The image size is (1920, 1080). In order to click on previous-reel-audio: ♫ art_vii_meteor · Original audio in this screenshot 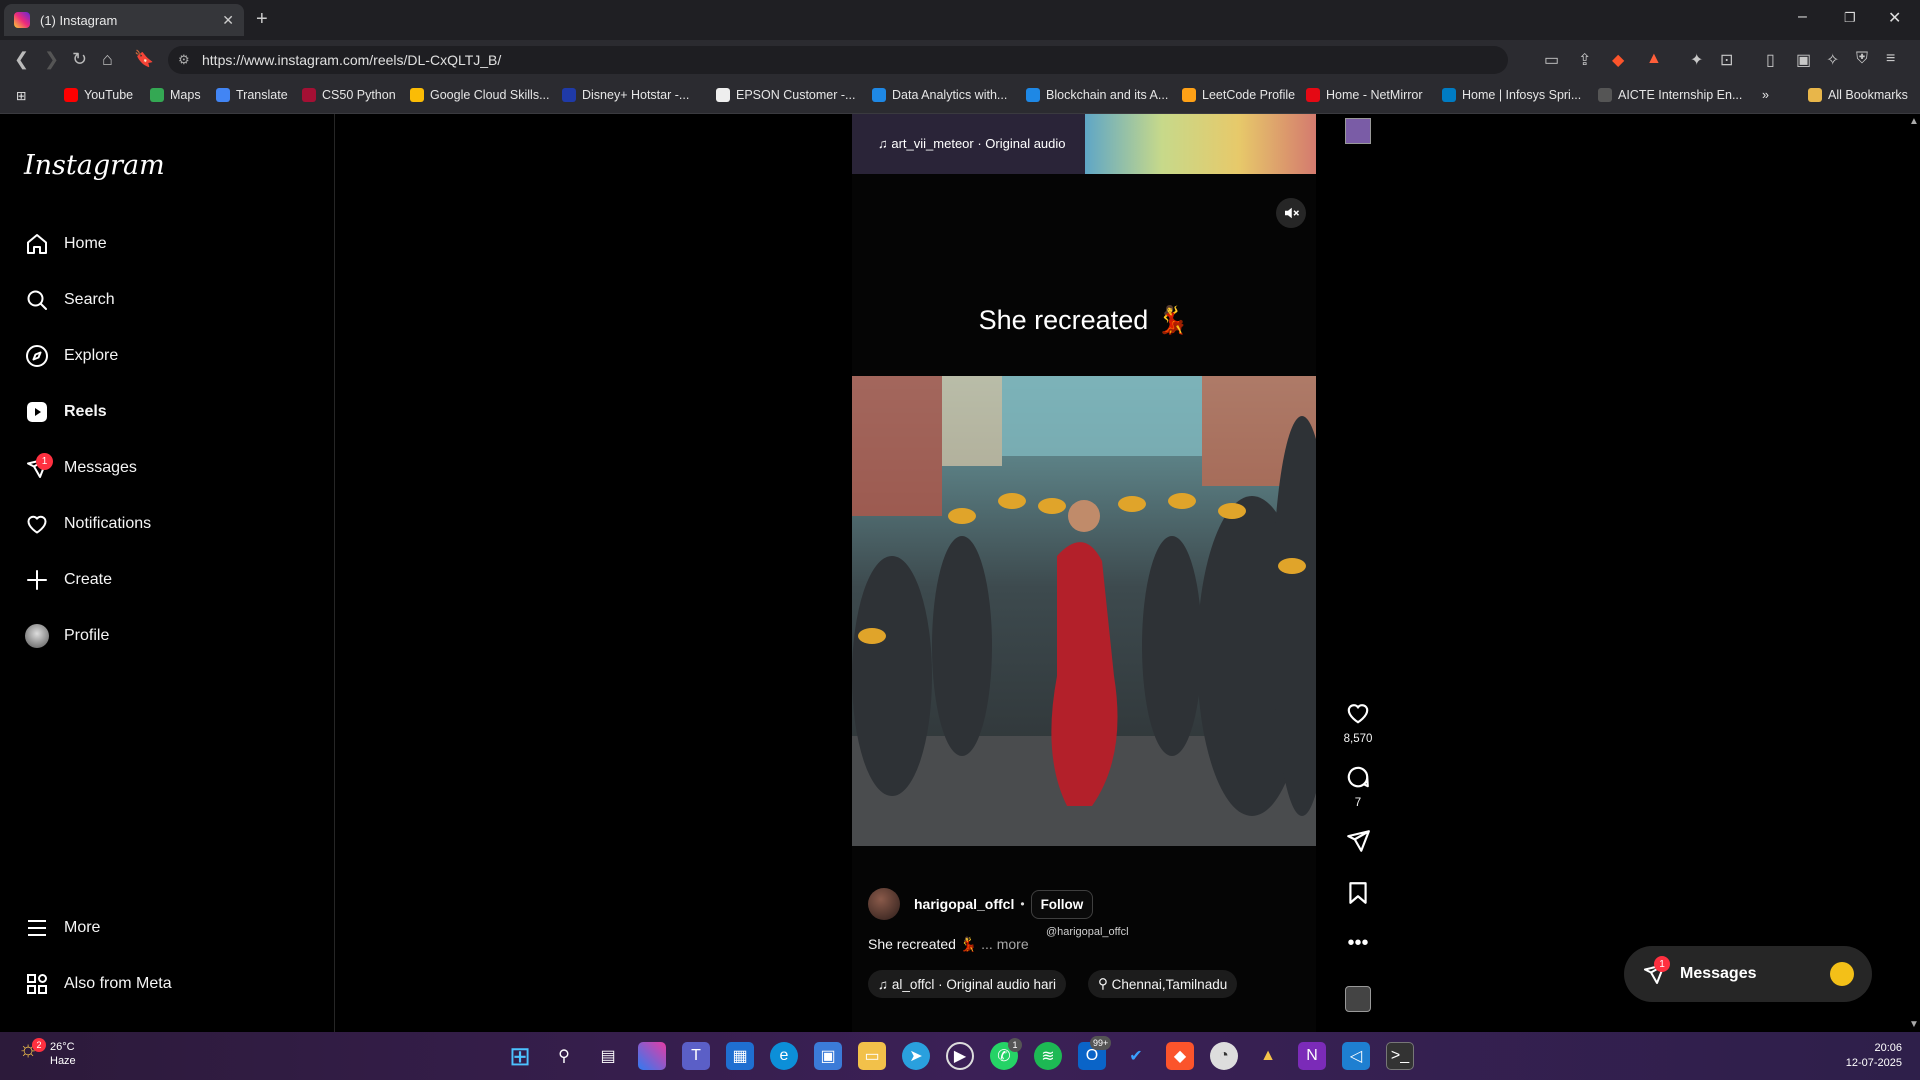, I will do `click(972, 143)`.